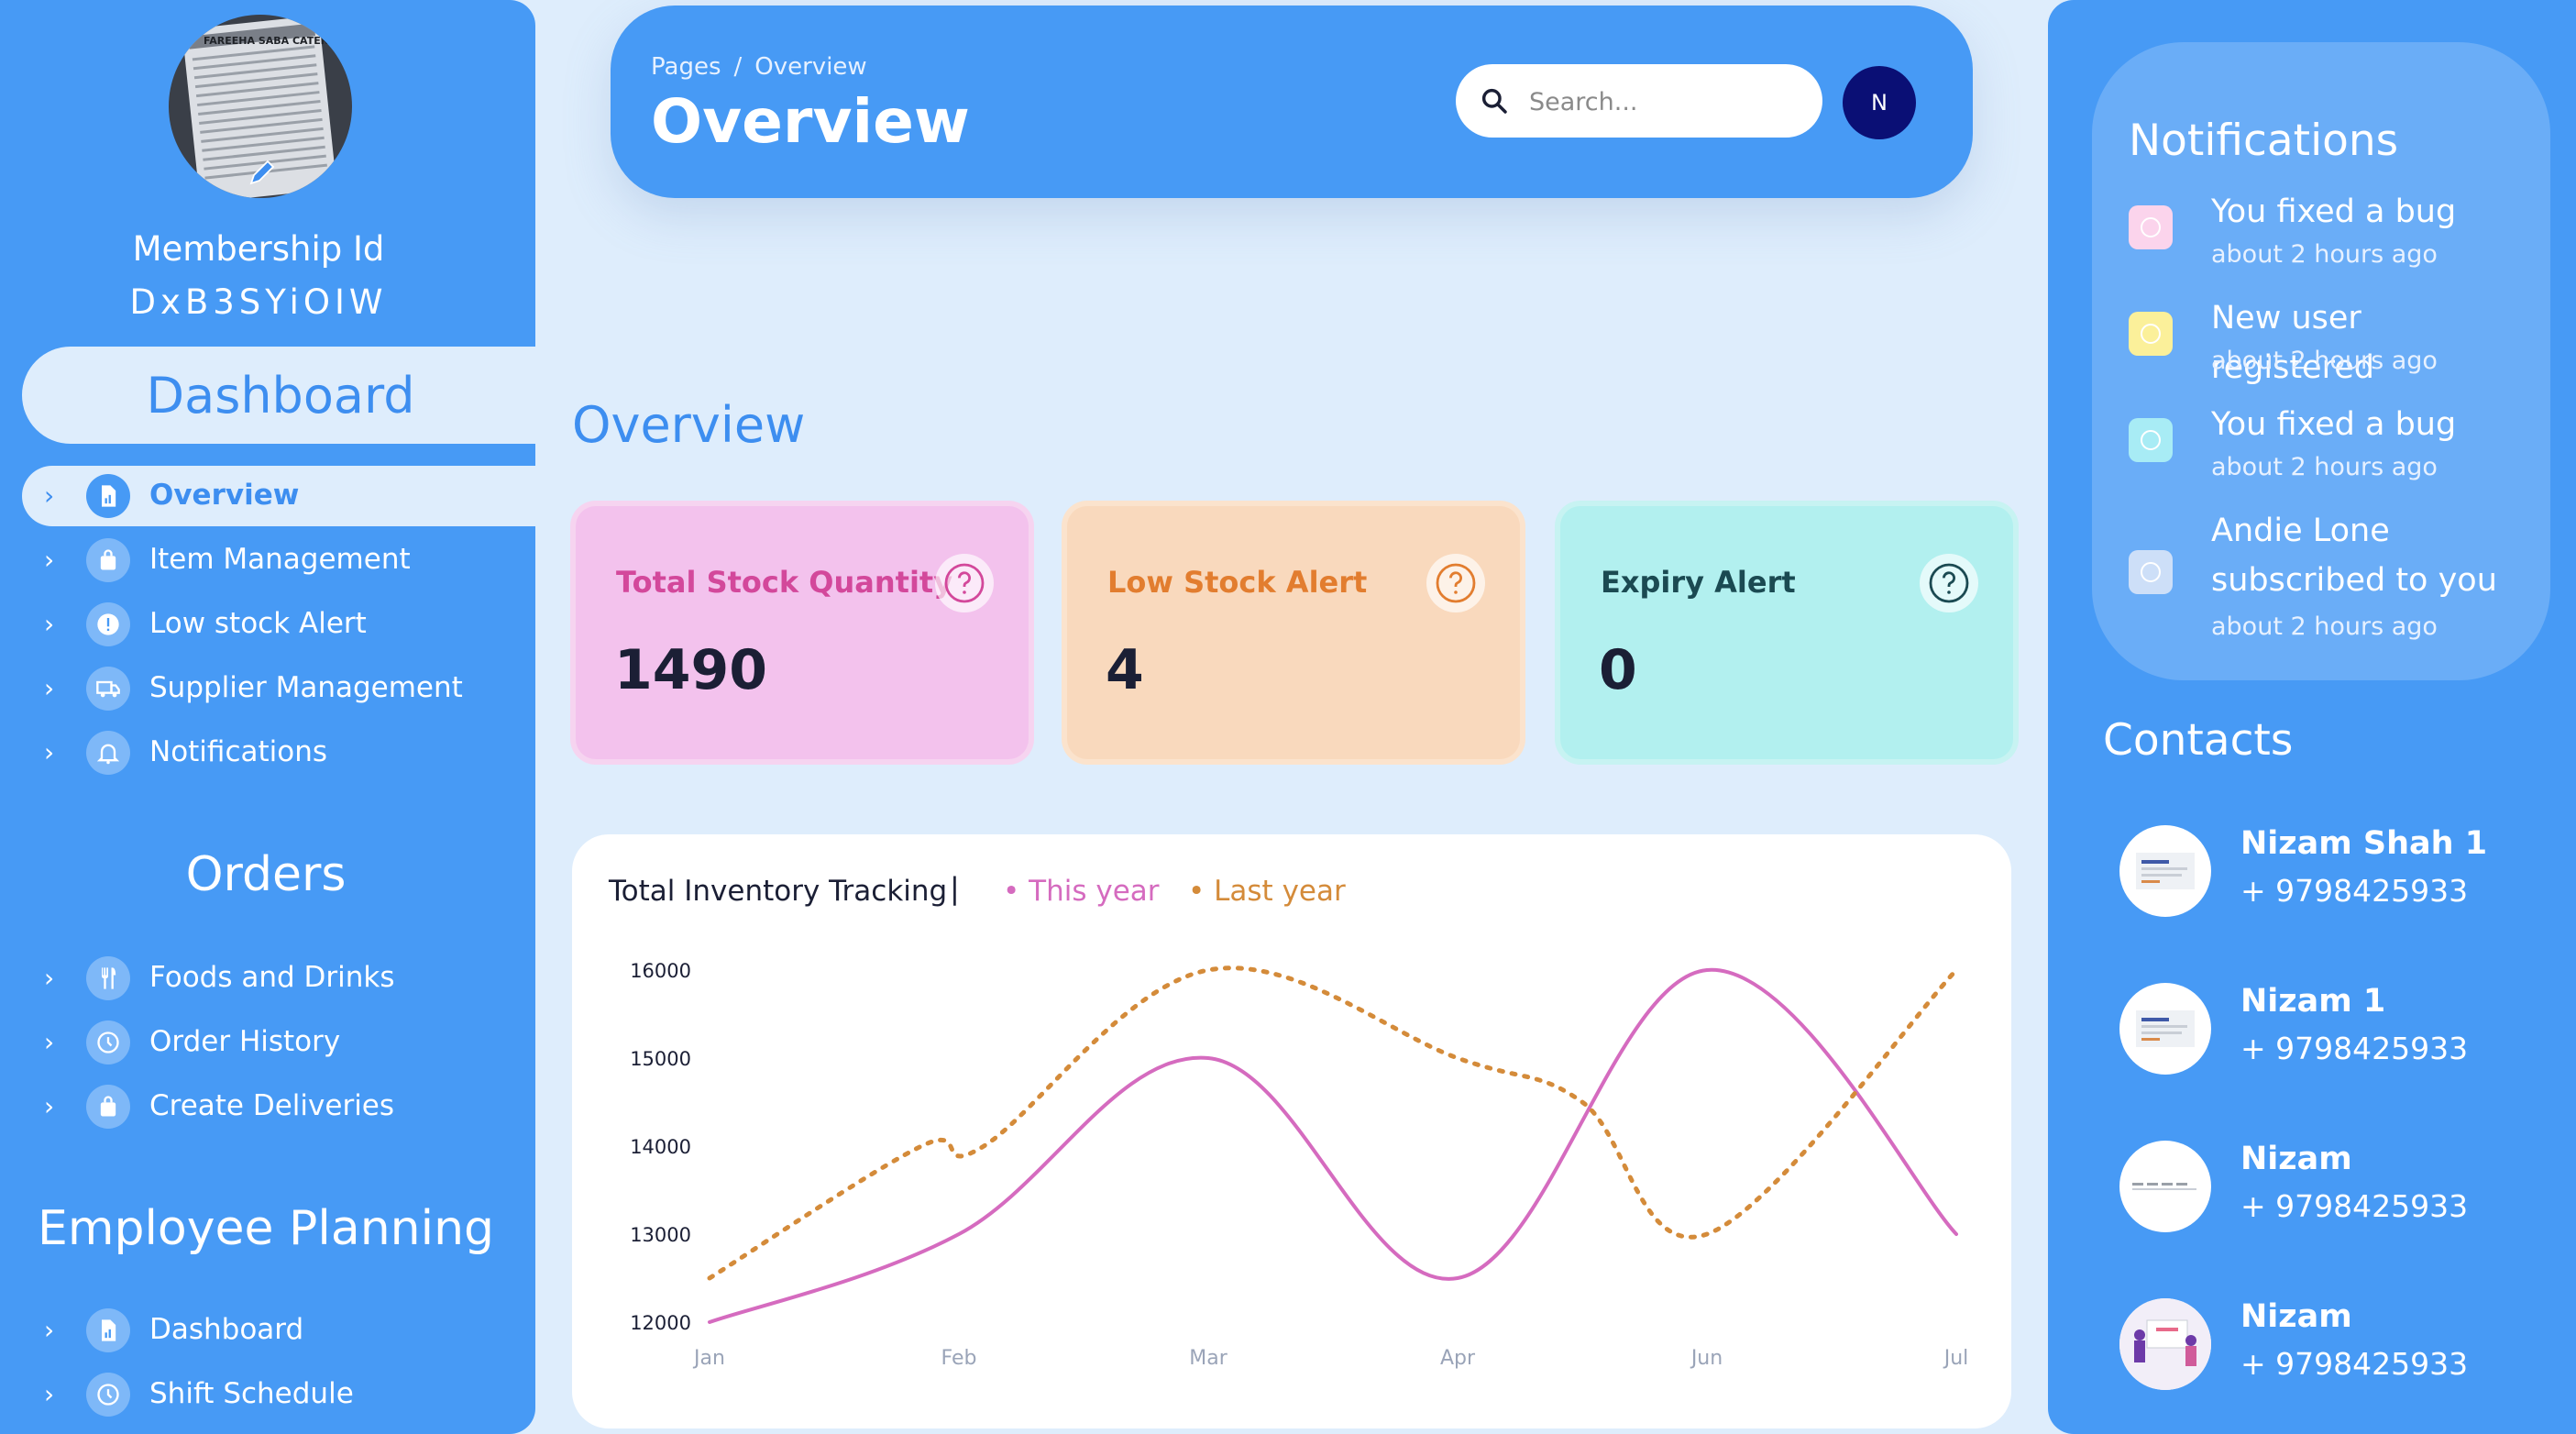 The image size is (2576, 1434). Describe the element at coordinates (108, 753) in the screenshot. I see `bell-icon` at that location.